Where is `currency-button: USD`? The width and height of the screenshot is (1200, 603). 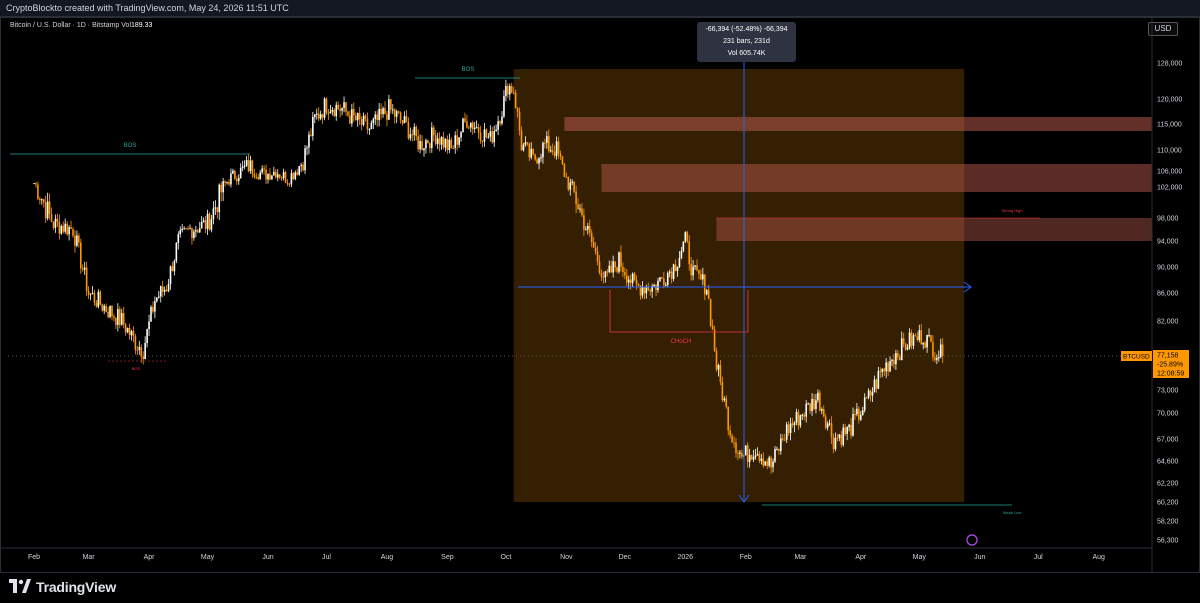 currency-button: USD is located at coordinates (1163, 29).